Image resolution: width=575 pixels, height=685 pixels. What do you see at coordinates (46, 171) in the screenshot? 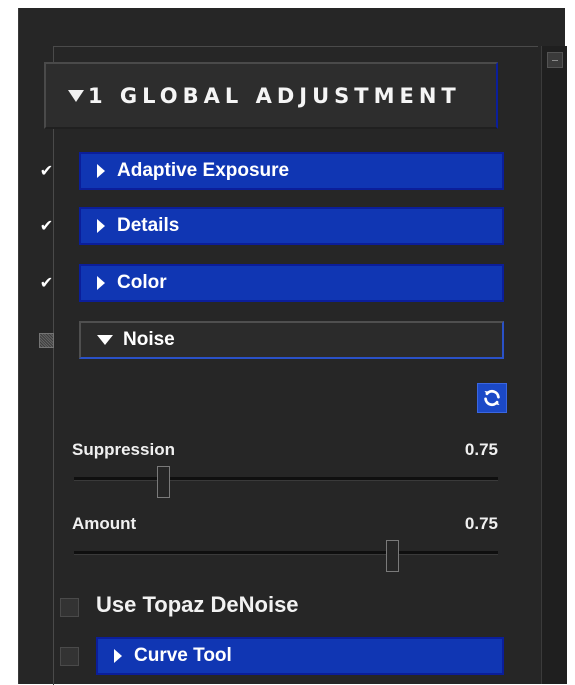
I see `adaptive-exposure-checkbox: ✔` at bounding box center [46, 171].